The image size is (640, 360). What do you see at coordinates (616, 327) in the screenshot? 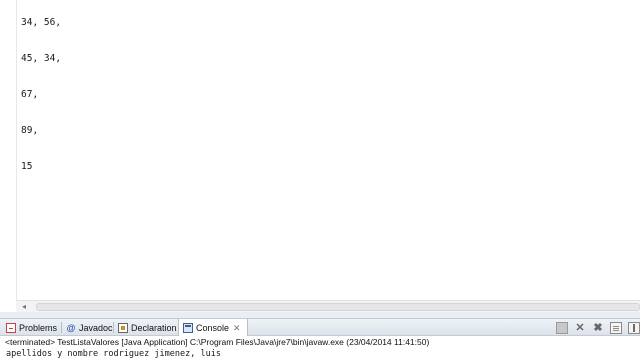
I see `clear-console-icon` at bounding box center [616, 327].